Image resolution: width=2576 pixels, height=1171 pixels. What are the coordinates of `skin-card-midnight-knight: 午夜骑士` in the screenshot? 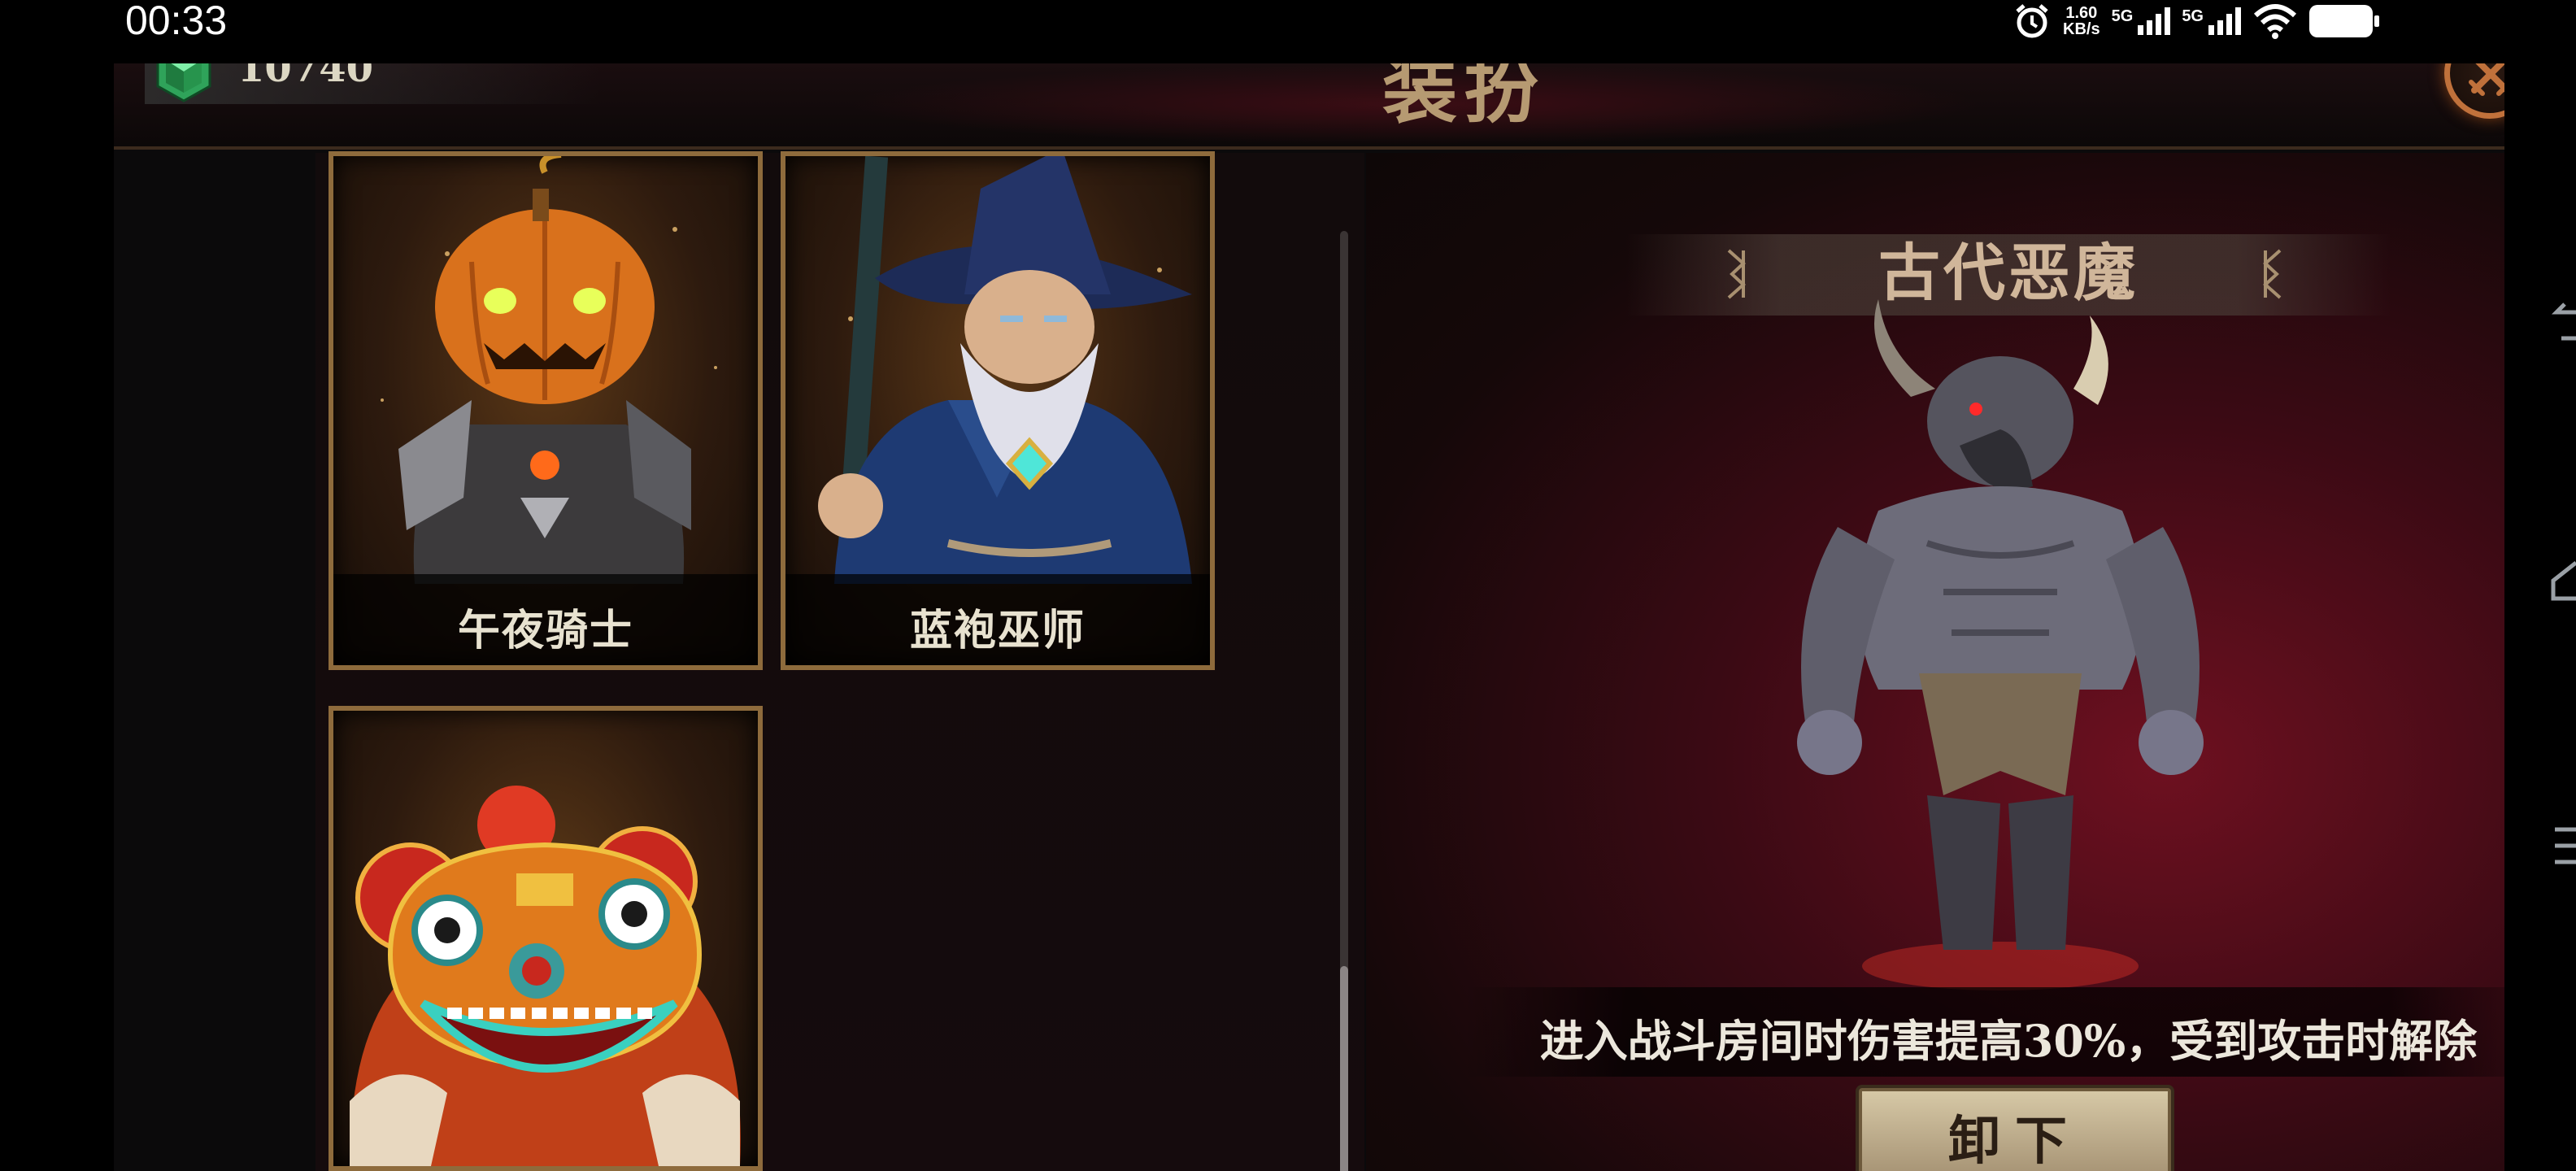 It's located at (546, 410).